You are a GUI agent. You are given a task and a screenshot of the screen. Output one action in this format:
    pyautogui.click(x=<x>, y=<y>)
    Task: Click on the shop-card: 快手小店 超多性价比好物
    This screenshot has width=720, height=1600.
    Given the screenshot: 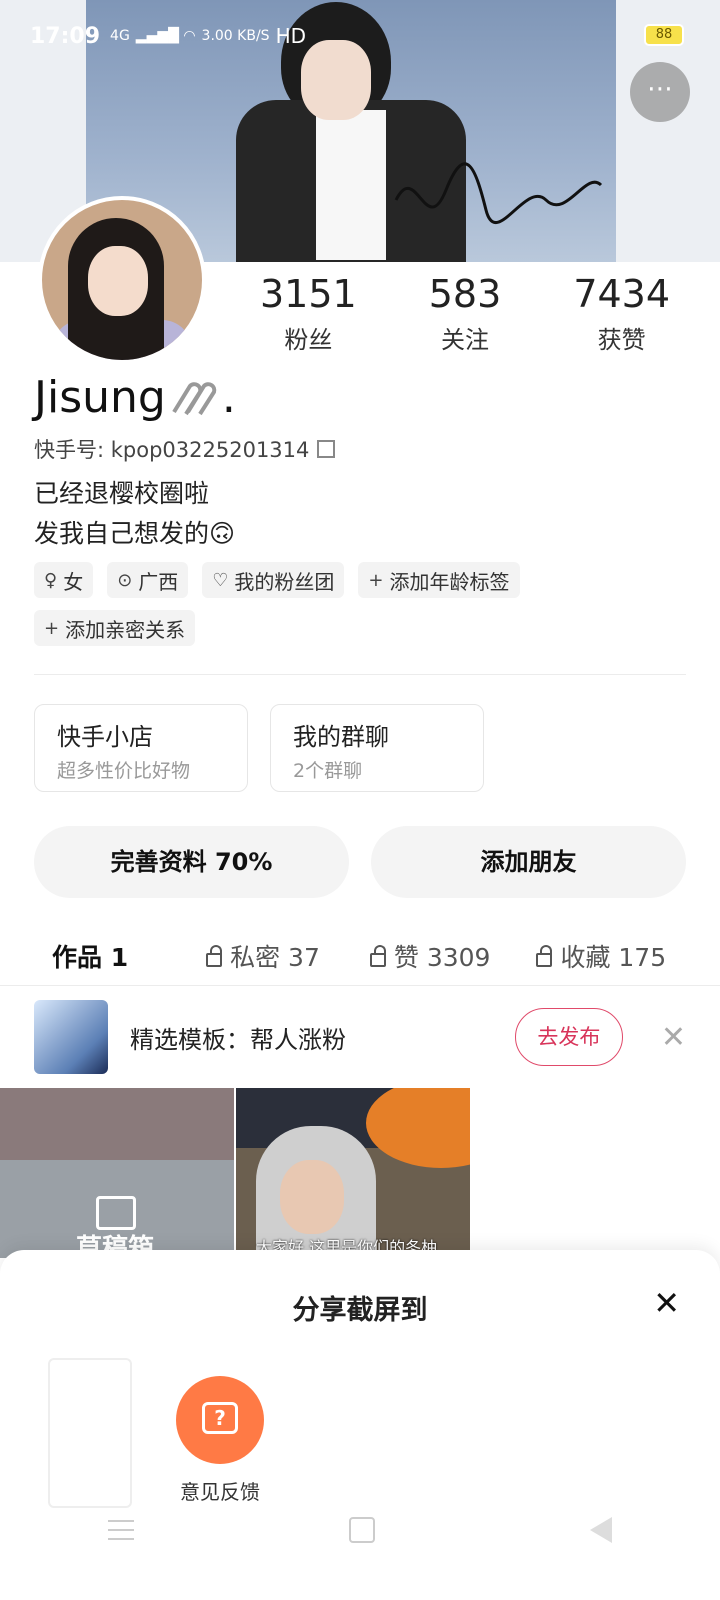 What is the action you would take?
    pyautogui.click(x=141, y=748)
    